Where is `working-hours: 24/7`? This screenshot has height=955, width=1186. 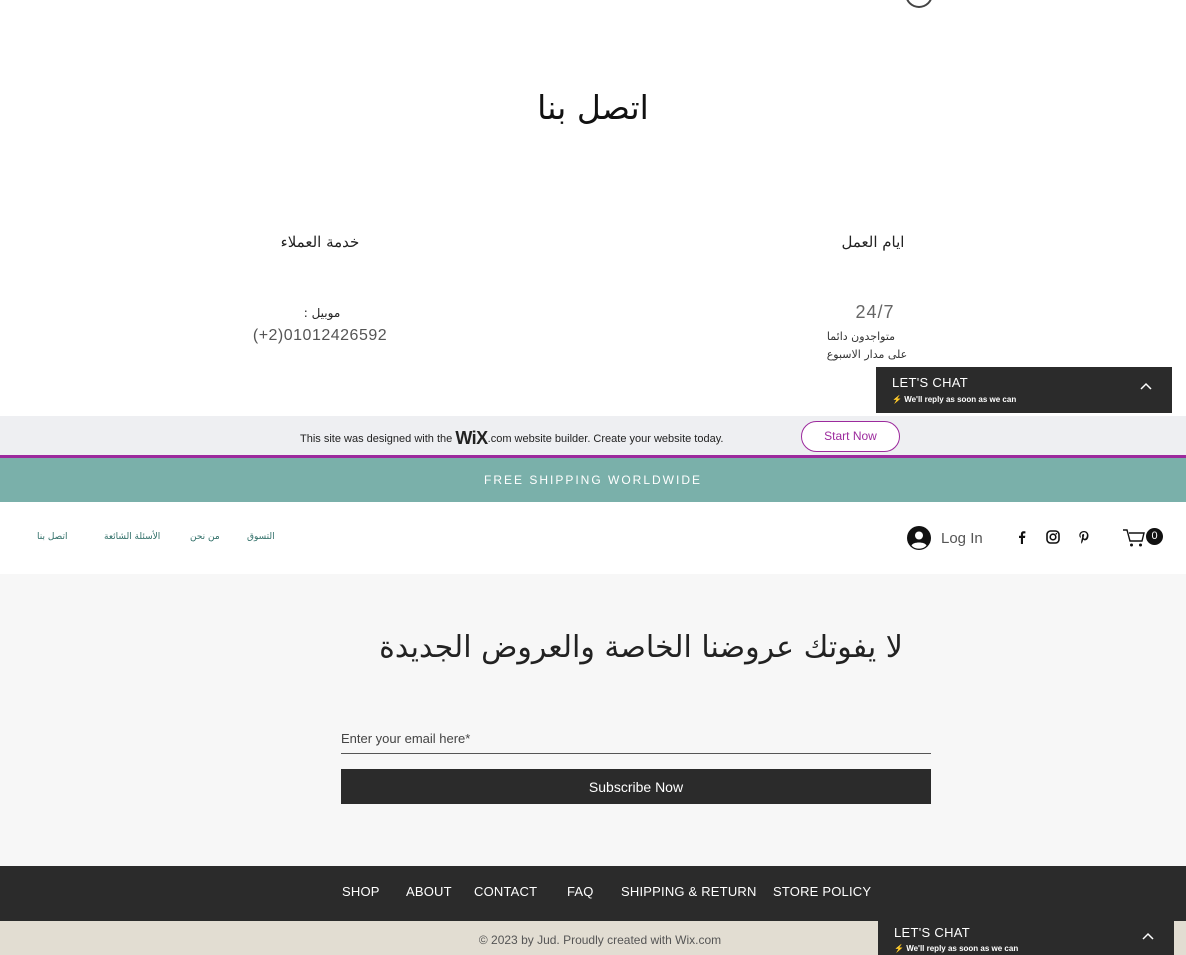 working-hours: 24/7 is located at coordinates (875, 312).